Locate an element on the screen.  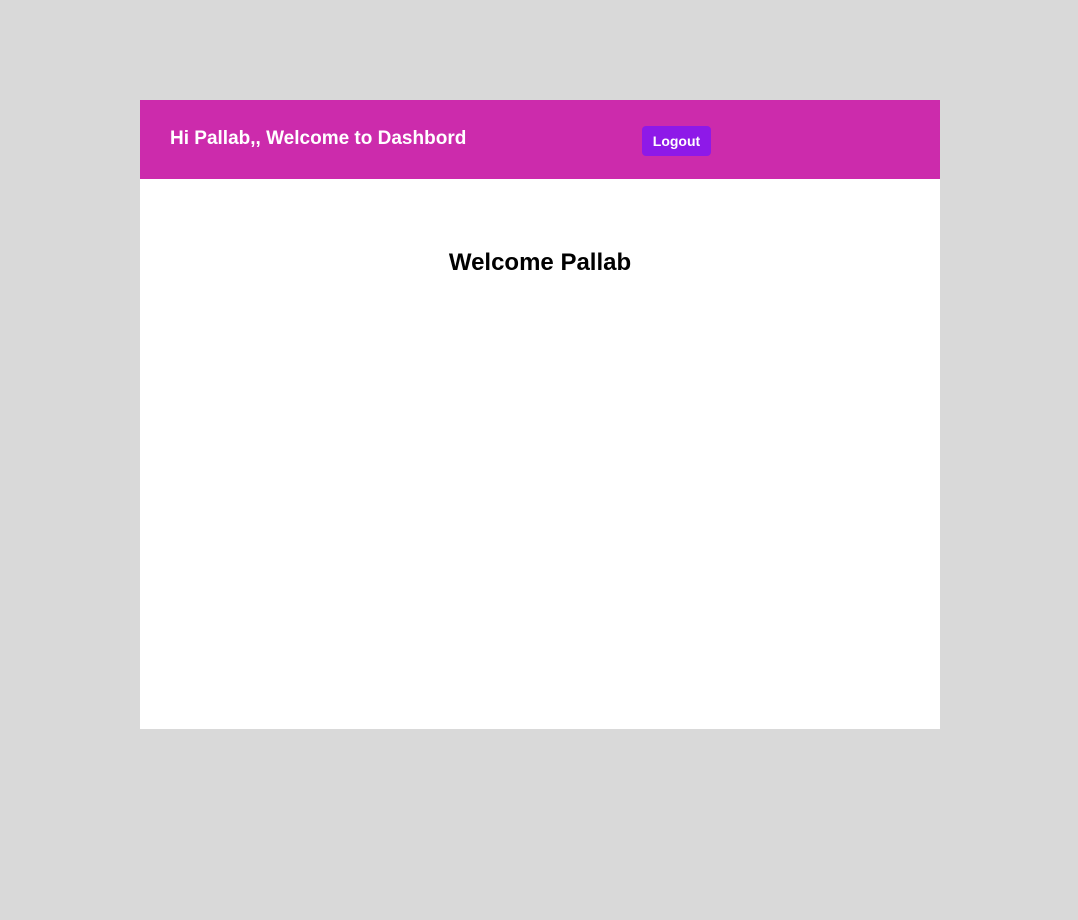
logout-button: Logout is located at coordinates (676, 141).